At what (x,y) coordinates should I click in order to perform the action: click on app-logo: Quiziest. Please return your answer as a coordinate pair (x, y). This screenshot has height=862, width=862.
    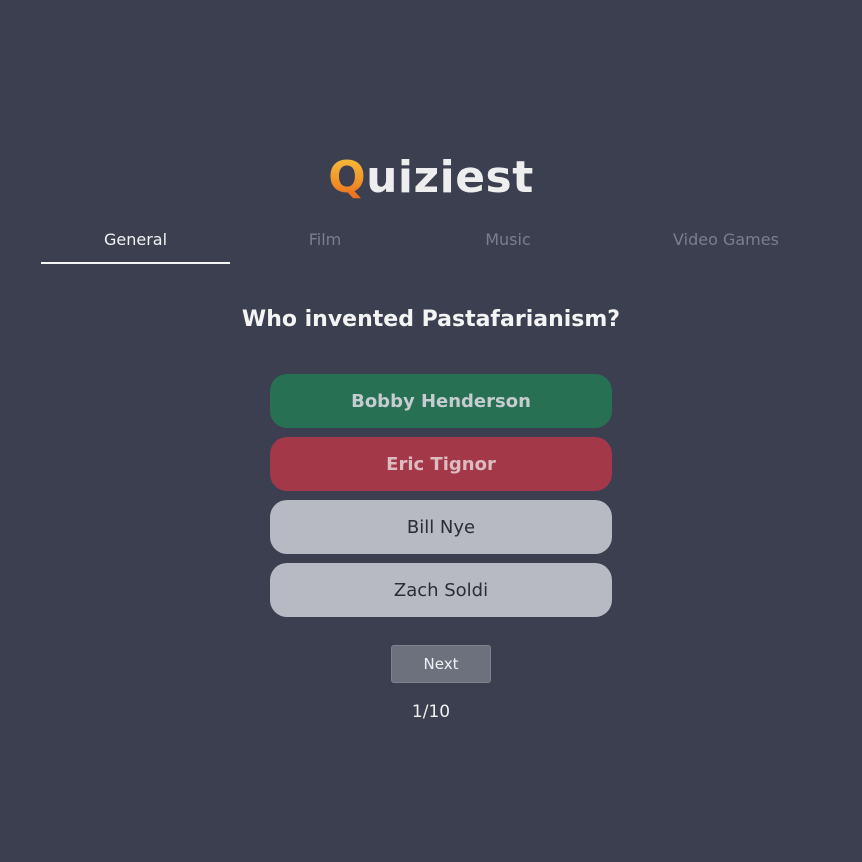
    Looking at the image, I should click on (431, 178).